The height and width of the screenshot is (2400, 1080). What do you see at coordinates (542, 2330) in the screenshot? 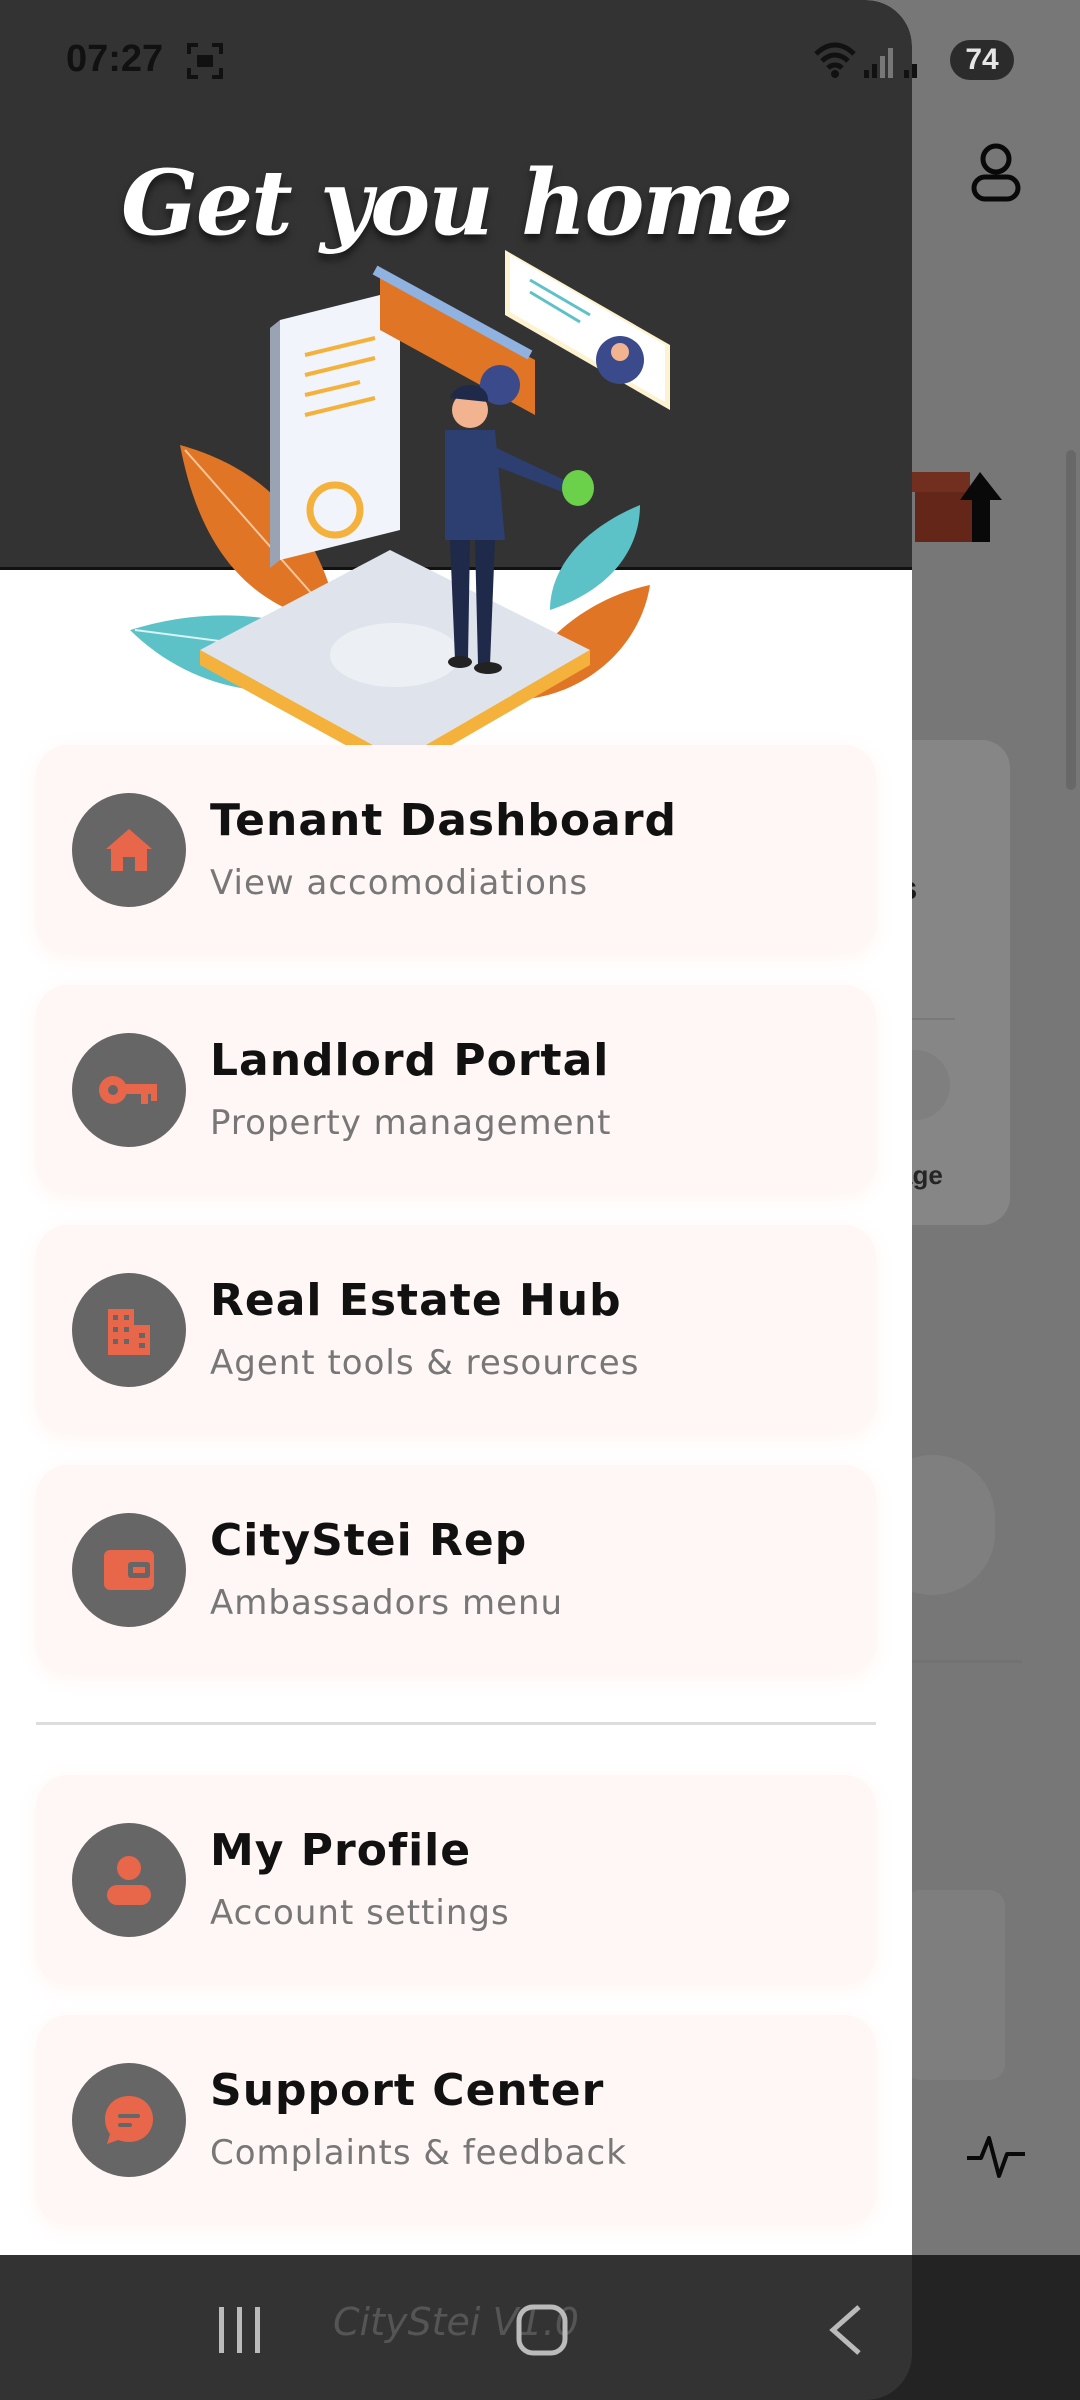
I see `home-nav-icon` at bounding box center [542, 2330].